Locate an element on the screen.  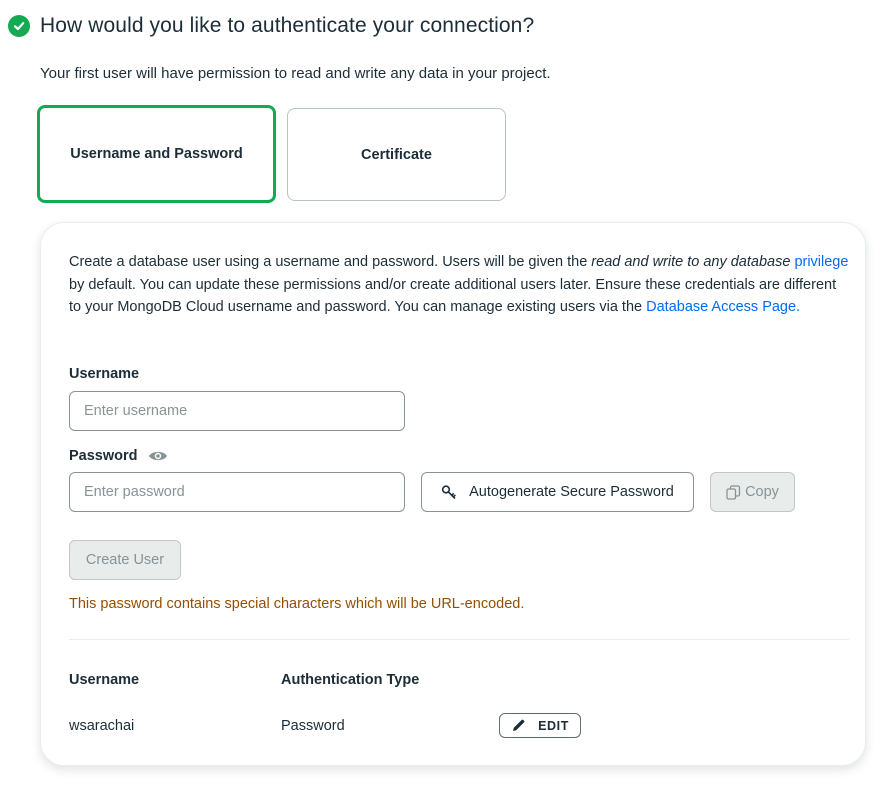
username-label: Username is located at coordinates (104, 374).